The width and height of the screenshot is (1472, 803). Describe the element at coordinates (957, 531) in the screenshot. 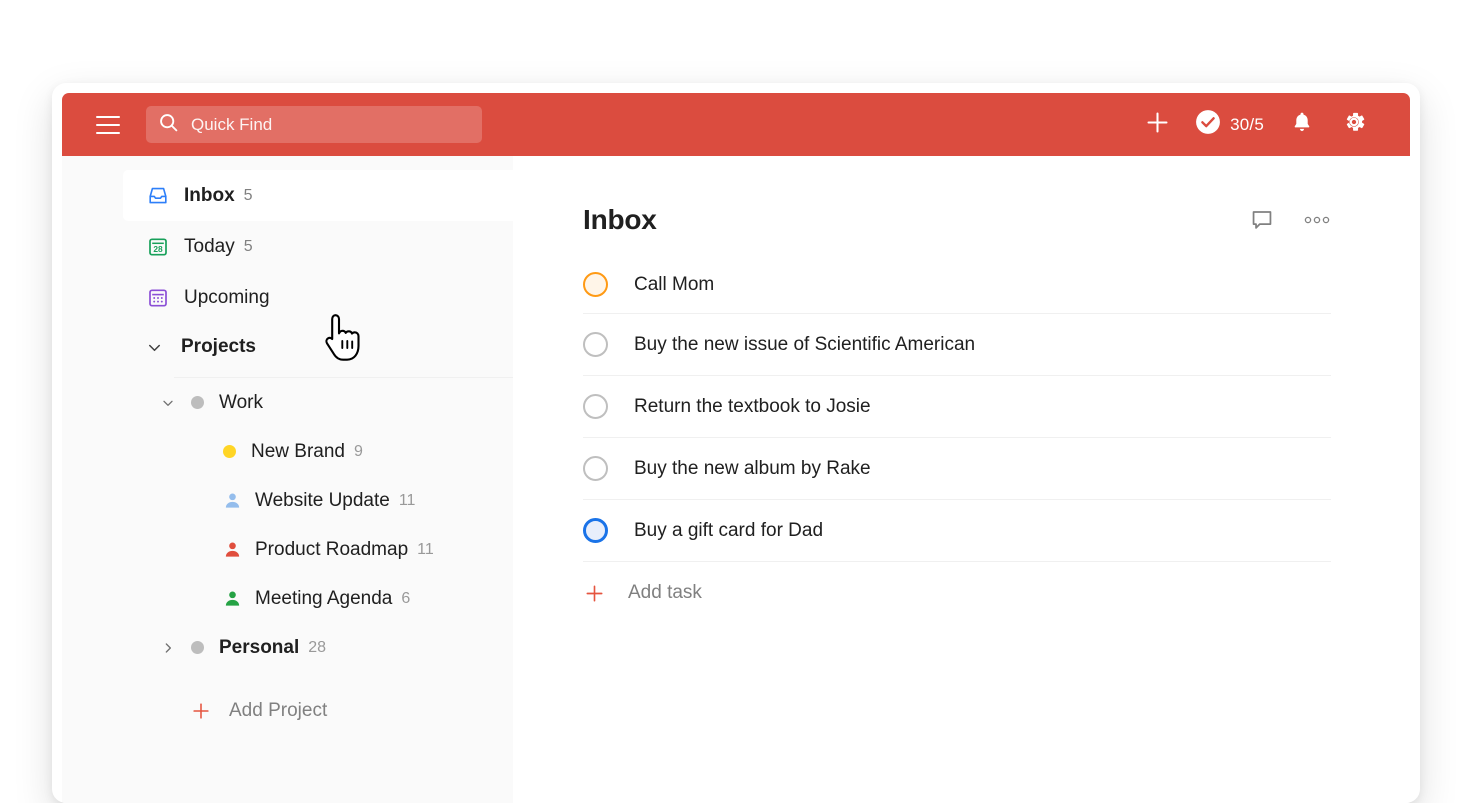

I see `task-row: Buy a gift card for Dad` at that location.